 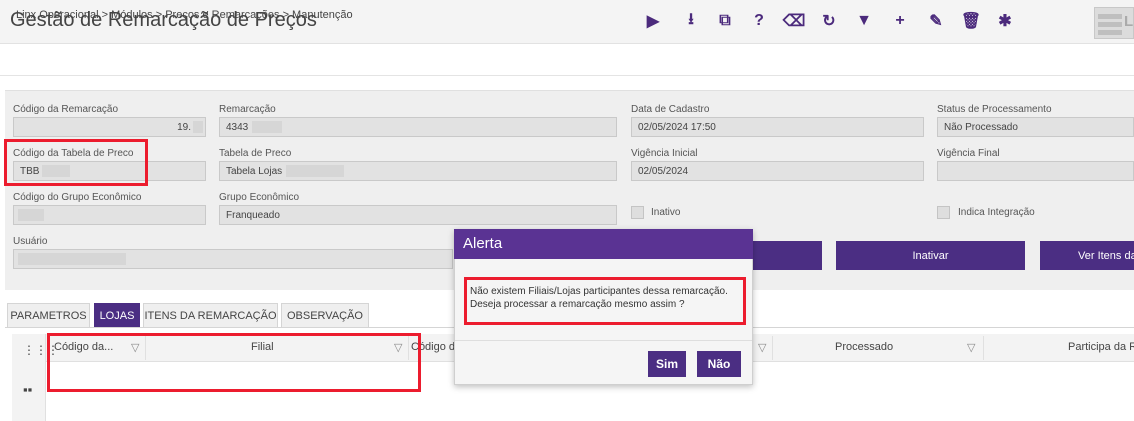 I want to click on delete-icon: 🗑, so click(x=971, y=21).